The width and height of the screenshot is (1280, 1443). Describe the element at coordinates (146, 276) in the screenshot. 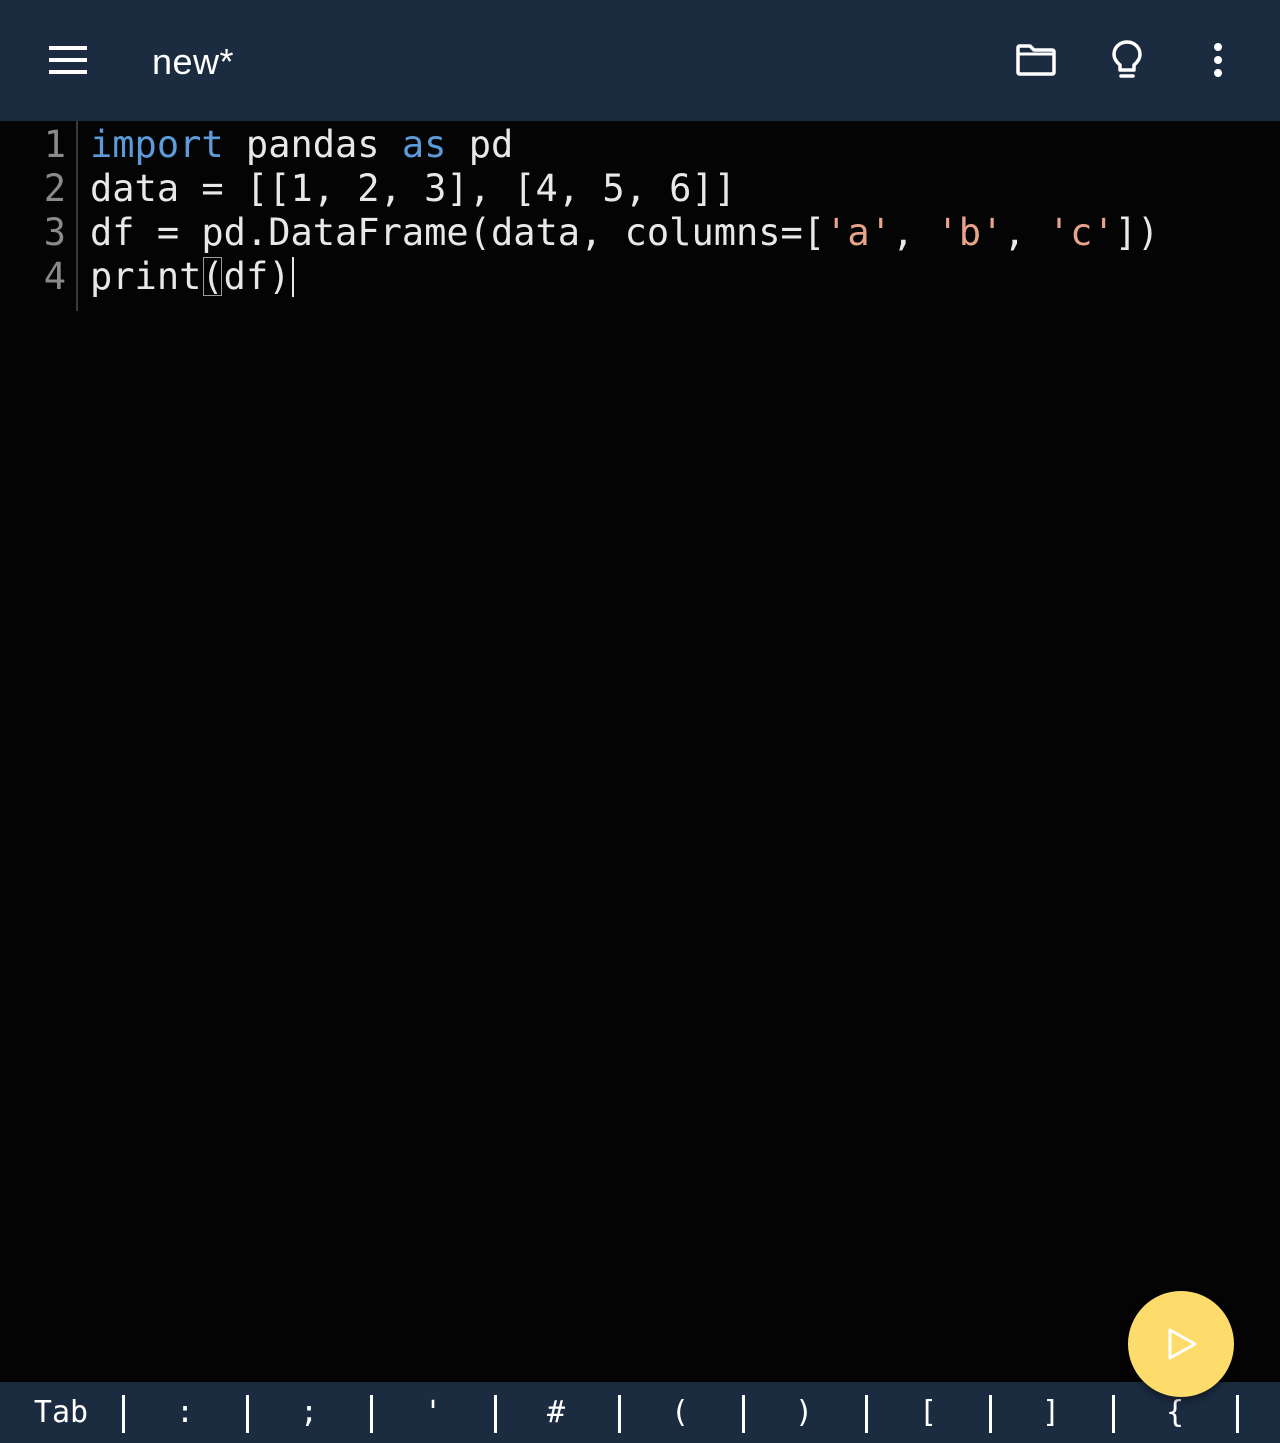

I see `code-token: print` at that location.